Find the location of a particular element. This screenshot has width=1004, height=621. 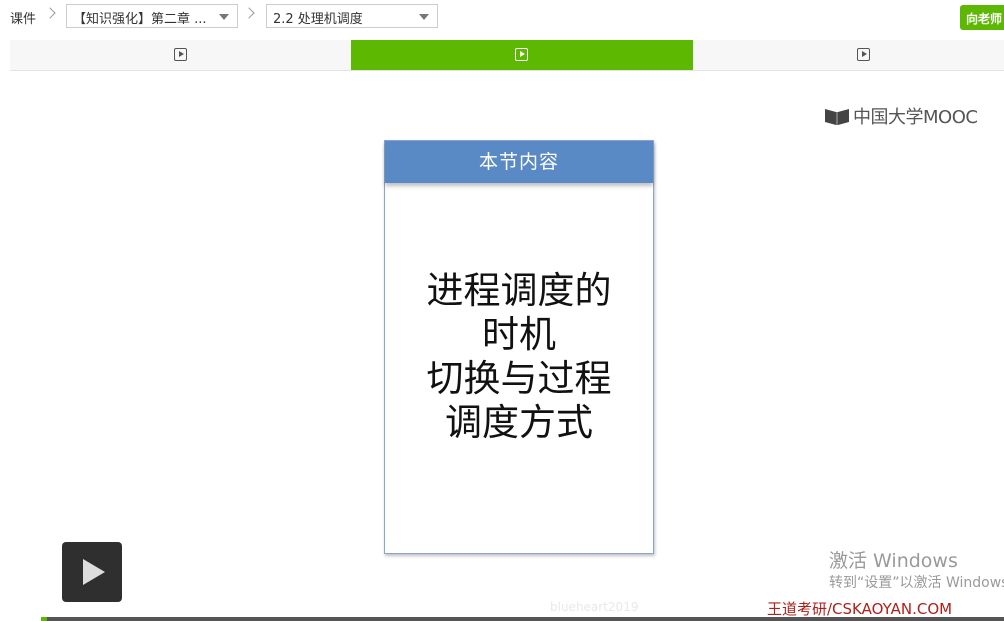

top-bar: 课件 【知识强化】第二章 ... 2.2 处理机调度 向老师 is located at coordinates (502, 17).